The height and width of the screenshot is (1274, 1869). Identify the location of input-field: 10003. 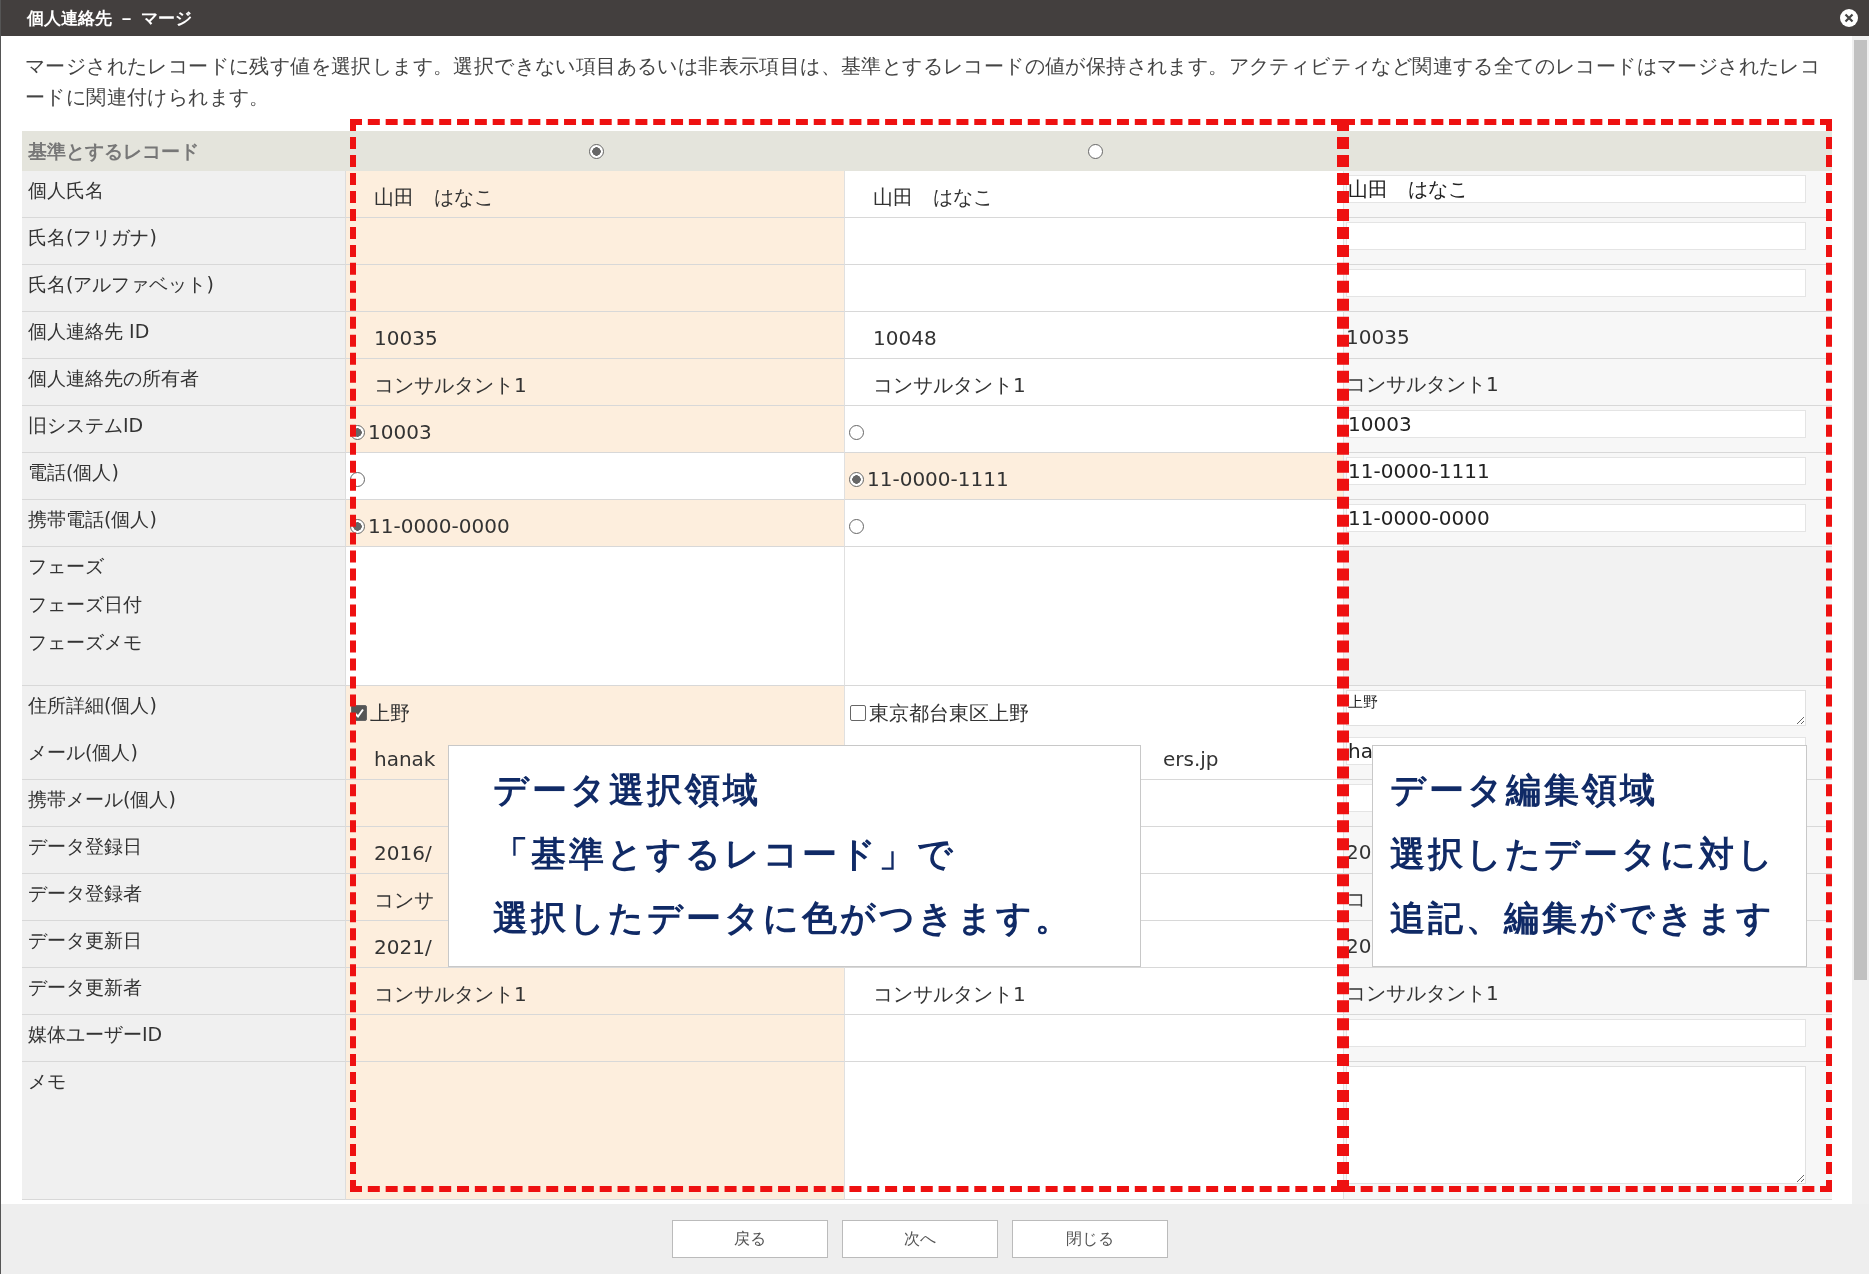
(1576, 424).